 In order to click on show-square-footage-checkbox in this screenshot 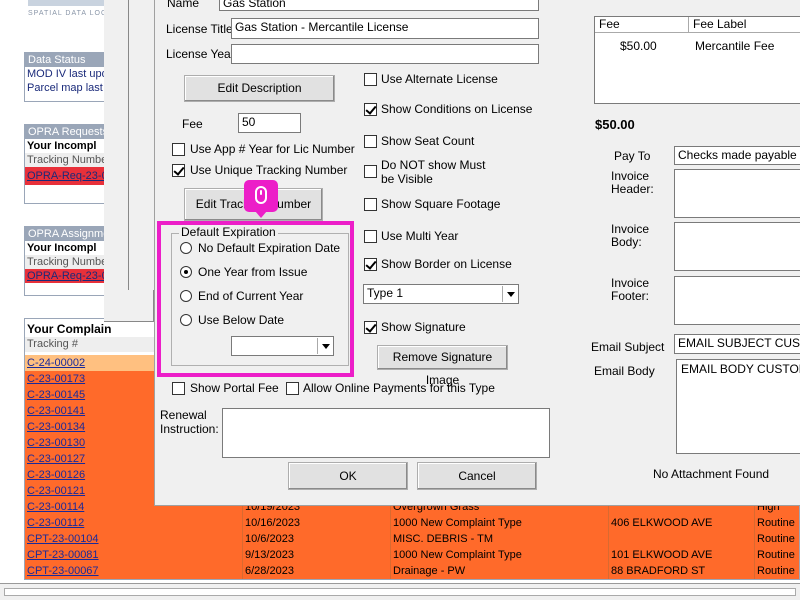, I will do `click(370, 204)`.